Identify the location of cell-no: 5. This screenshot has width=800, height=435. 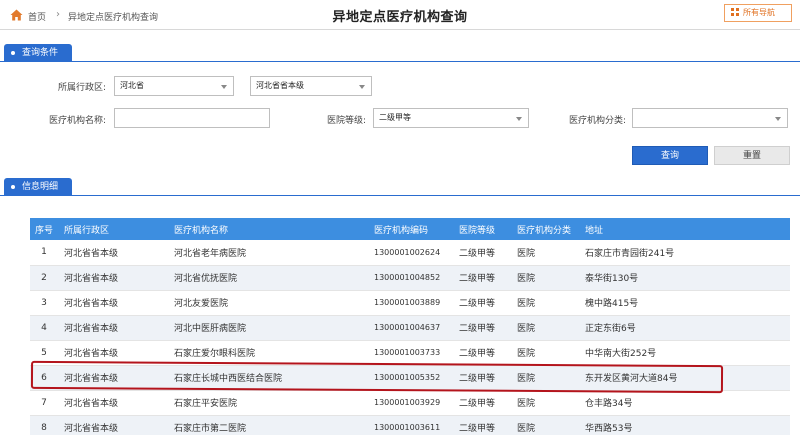
(44, 353).